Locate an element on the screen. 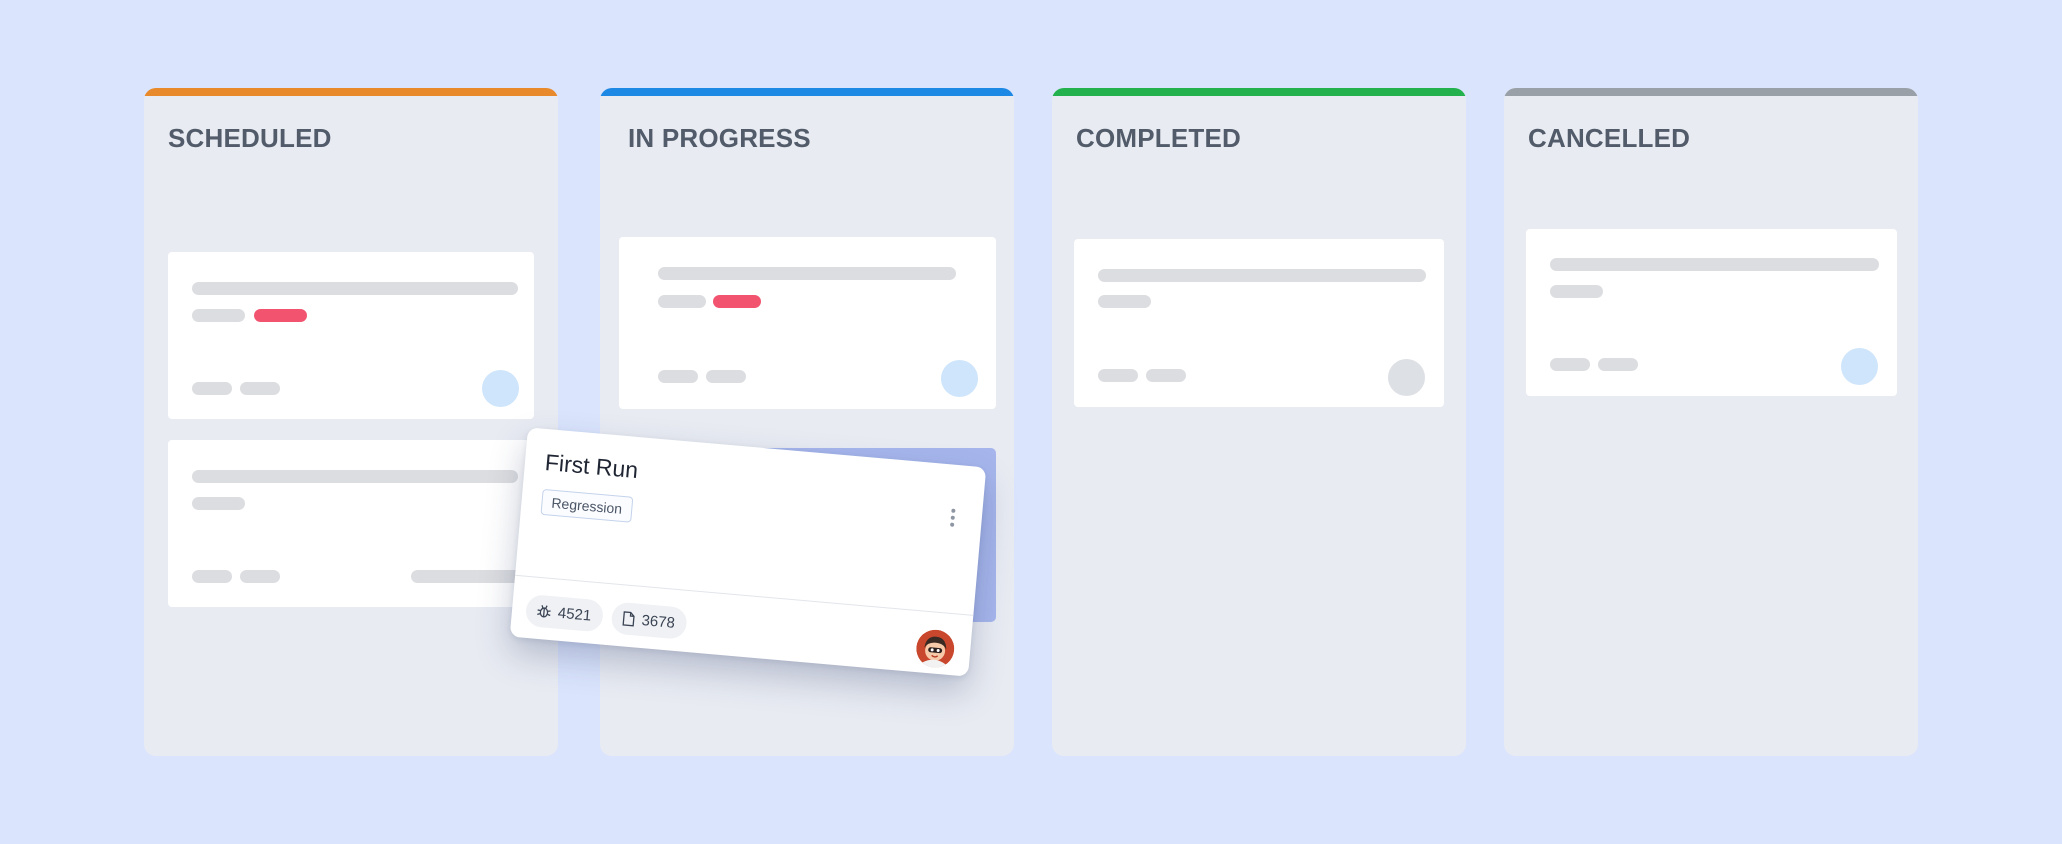 Image resolution: width=2062 pixels, height=844 pixels. card-tag: Regression is located at coordinates (587, 505).